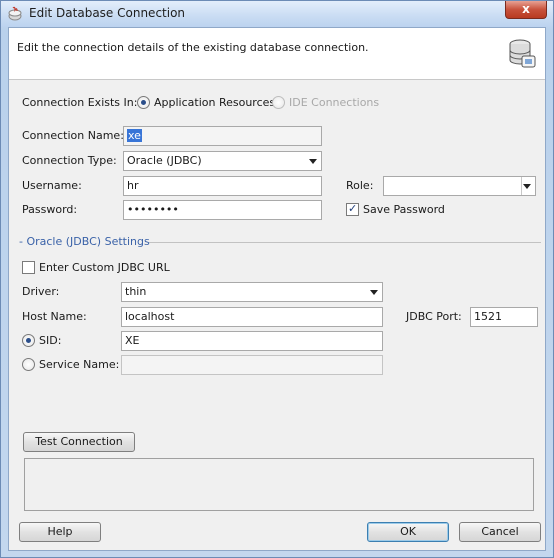  I want to click on ide-connections-radio, so click(278, 102).